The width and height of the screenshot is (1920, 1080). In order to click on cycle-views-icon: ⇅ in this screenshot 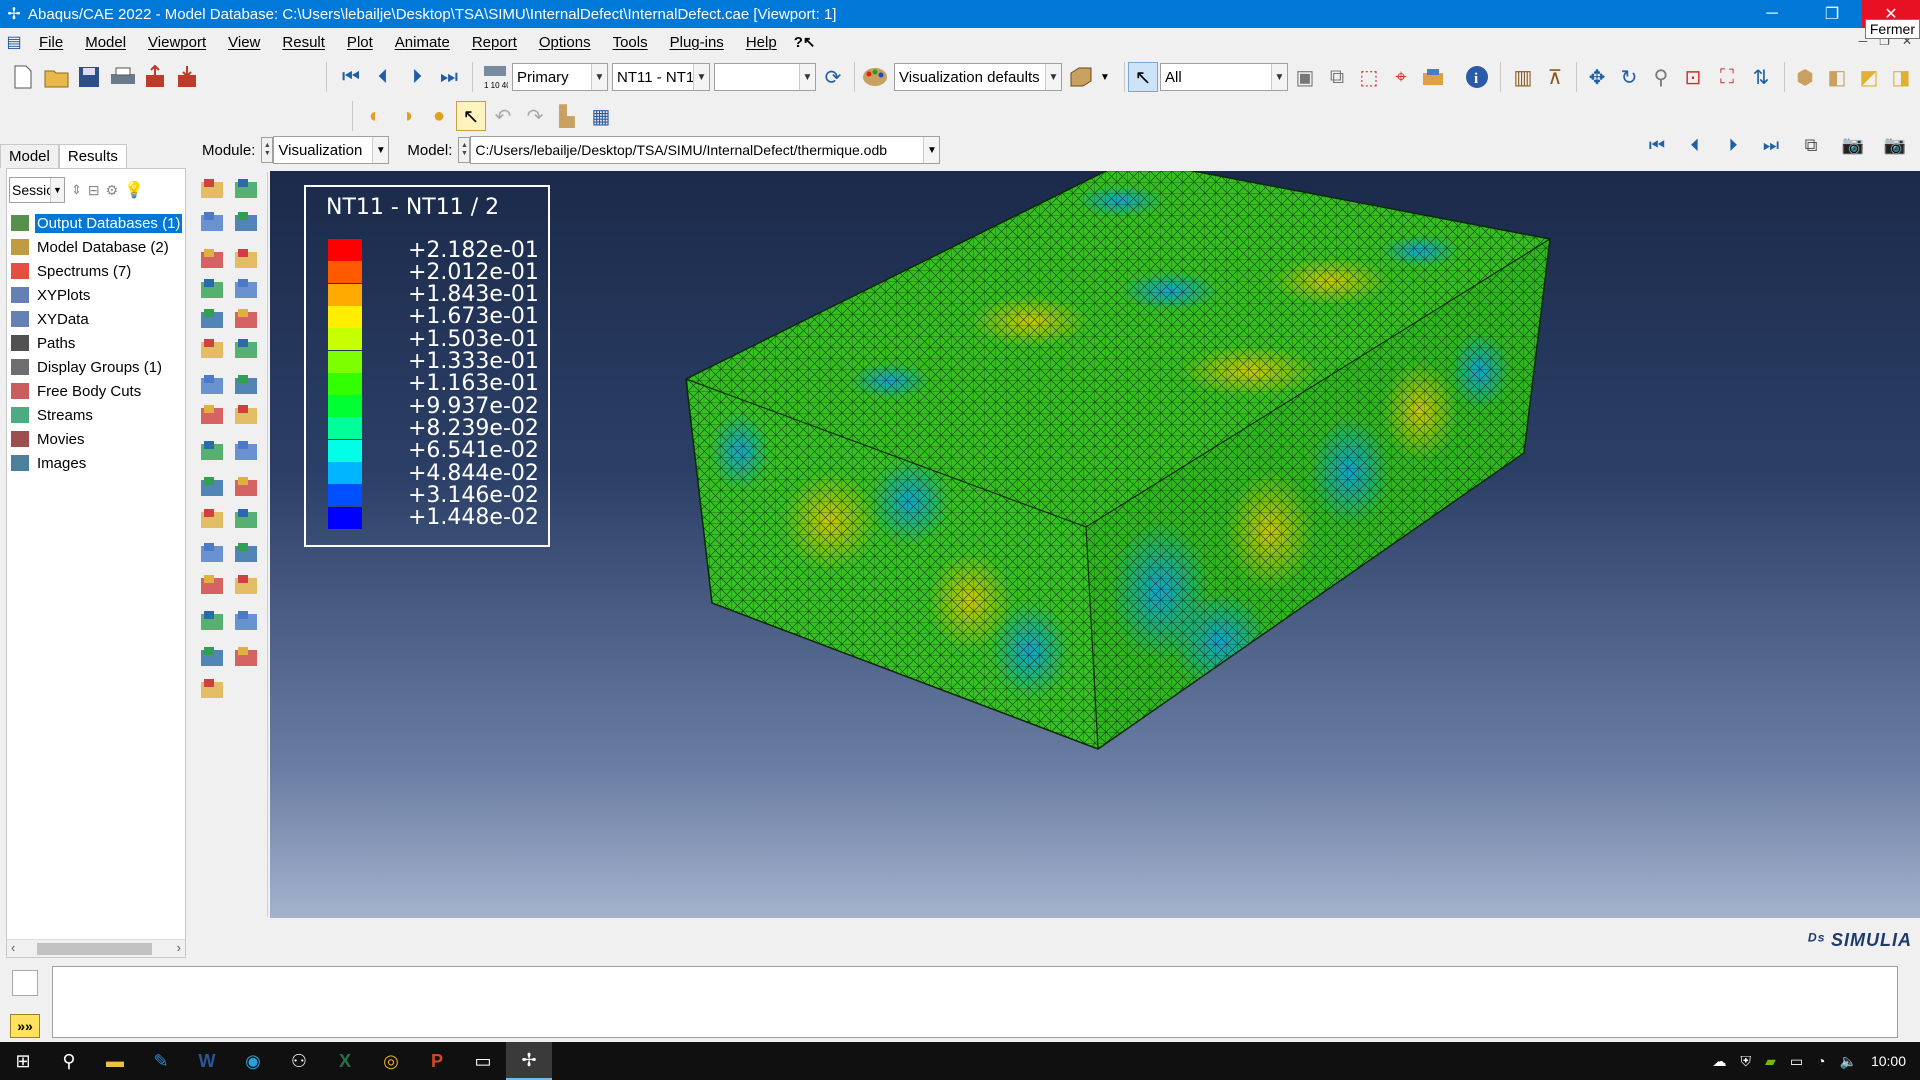, I will do `click(1761, 77)`.